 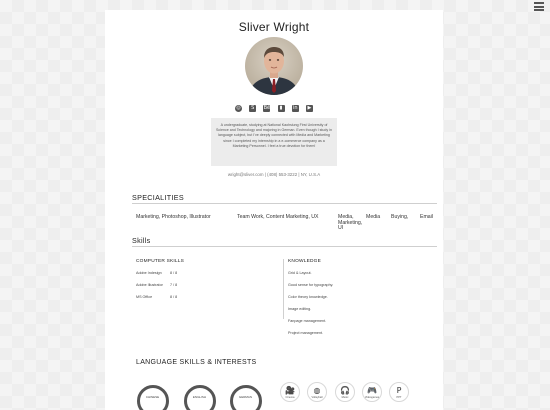 I want to click on language-circle: GERMAN, so click(x=246, y=397).